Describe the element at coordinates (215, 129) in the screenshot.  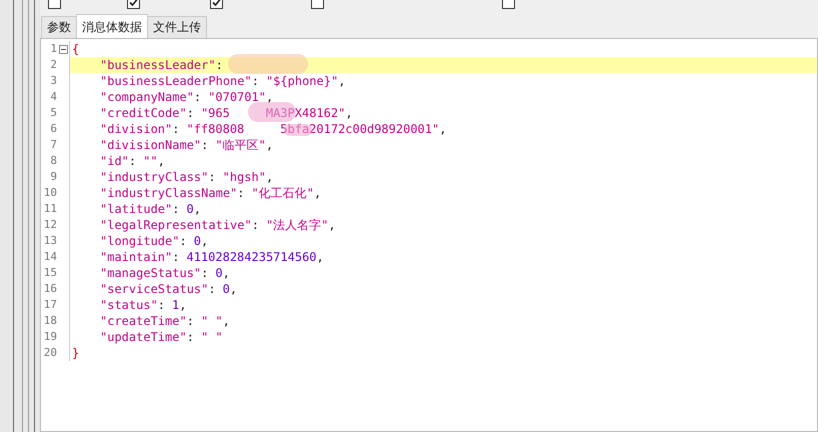
I see `json-value: "ff80808` at that location.